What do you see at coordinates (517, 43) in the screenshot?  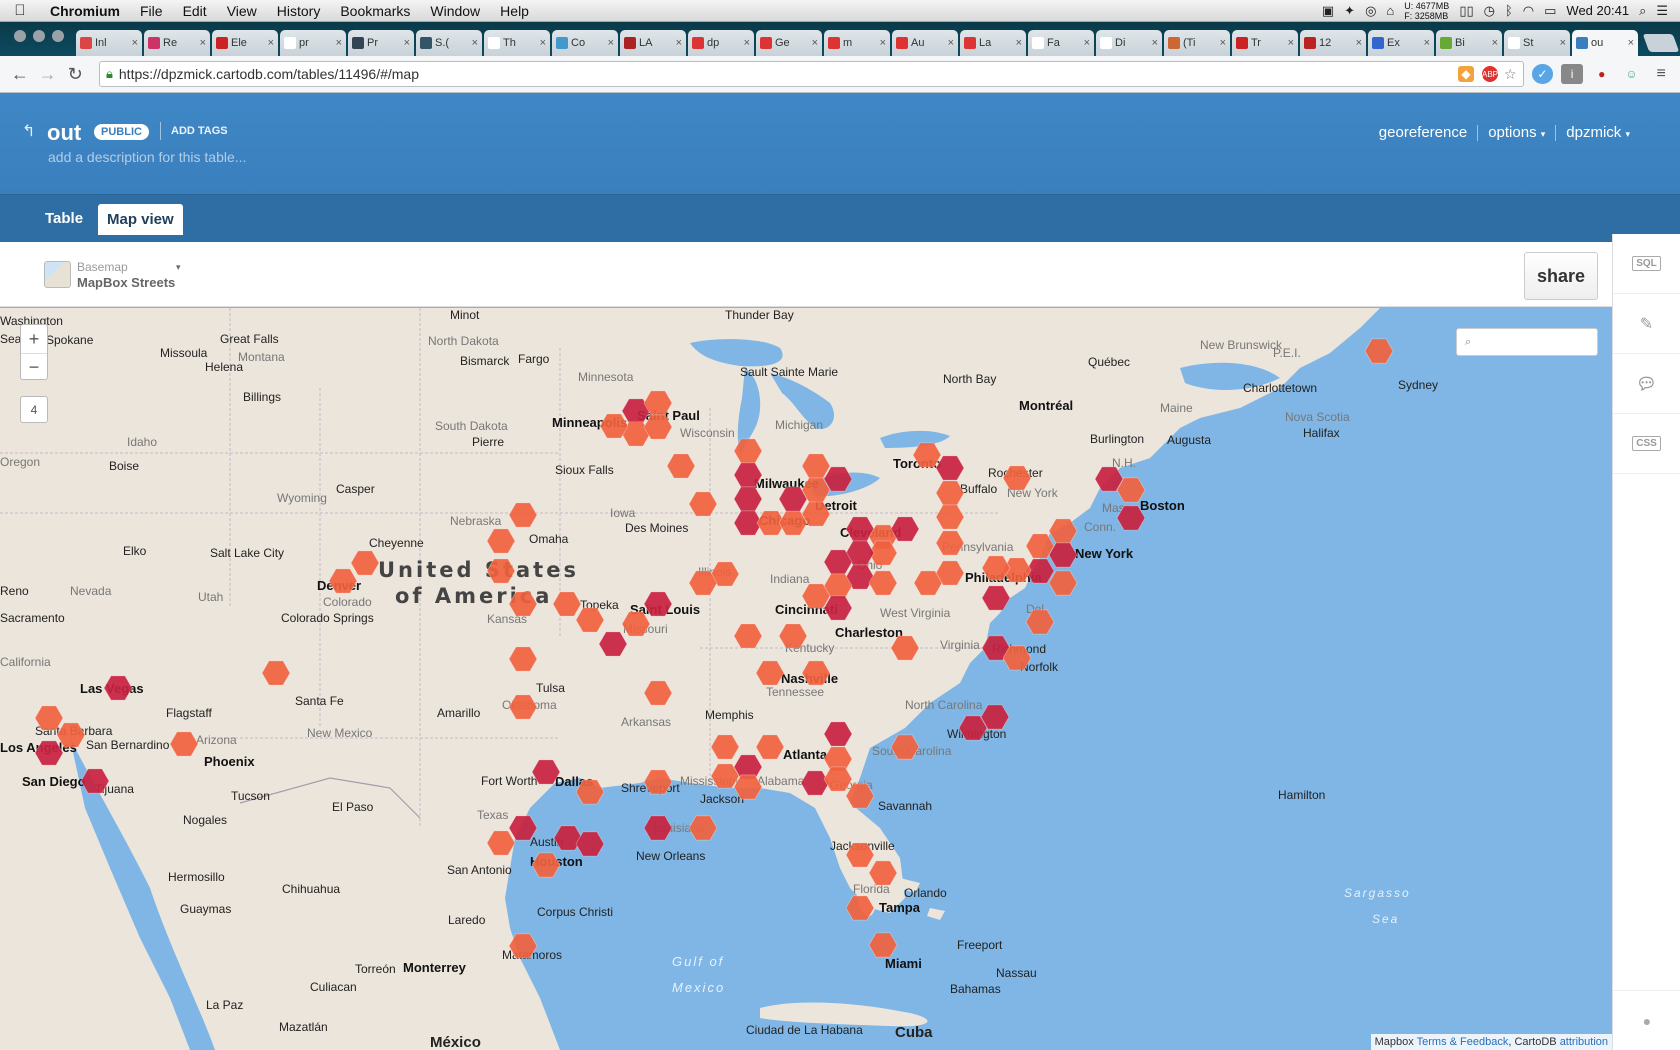 I see `tab-6: Th ×` at bounding box center [517, 43].